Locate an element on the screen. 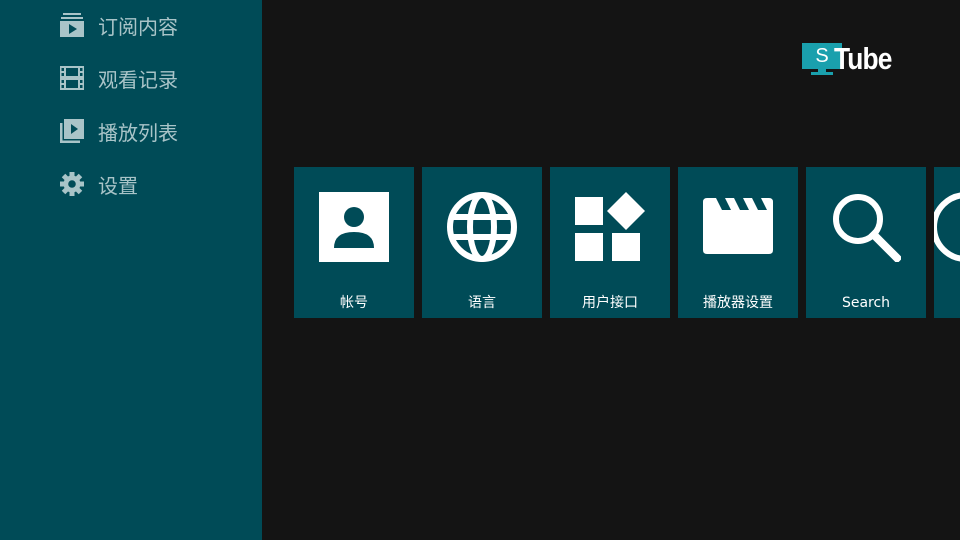  sidebar-item-history: 观看记录 is located at coordinates (118, 78).